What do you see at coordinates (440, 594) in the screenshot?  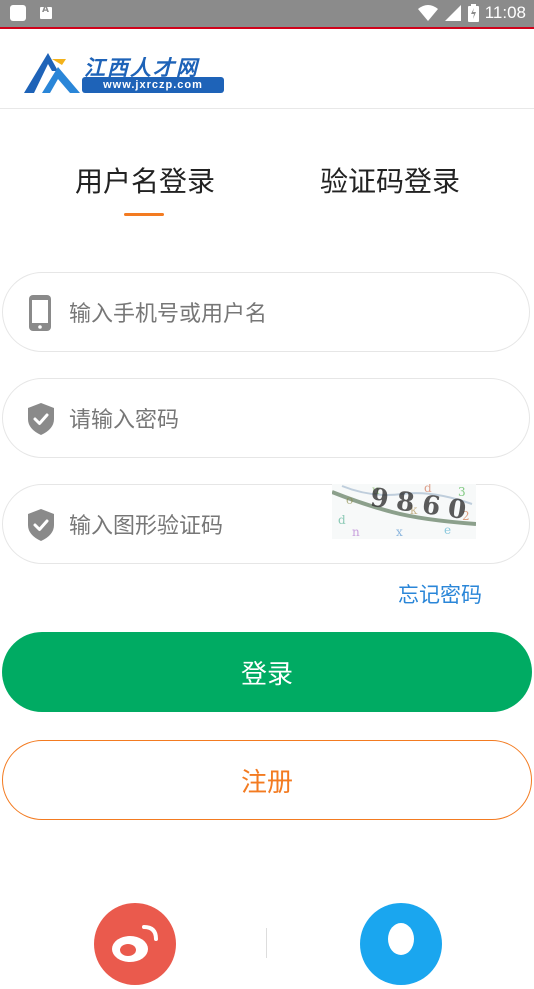 I see `forgot-password-link: 忘记密码` at bounding box center [440, 594].